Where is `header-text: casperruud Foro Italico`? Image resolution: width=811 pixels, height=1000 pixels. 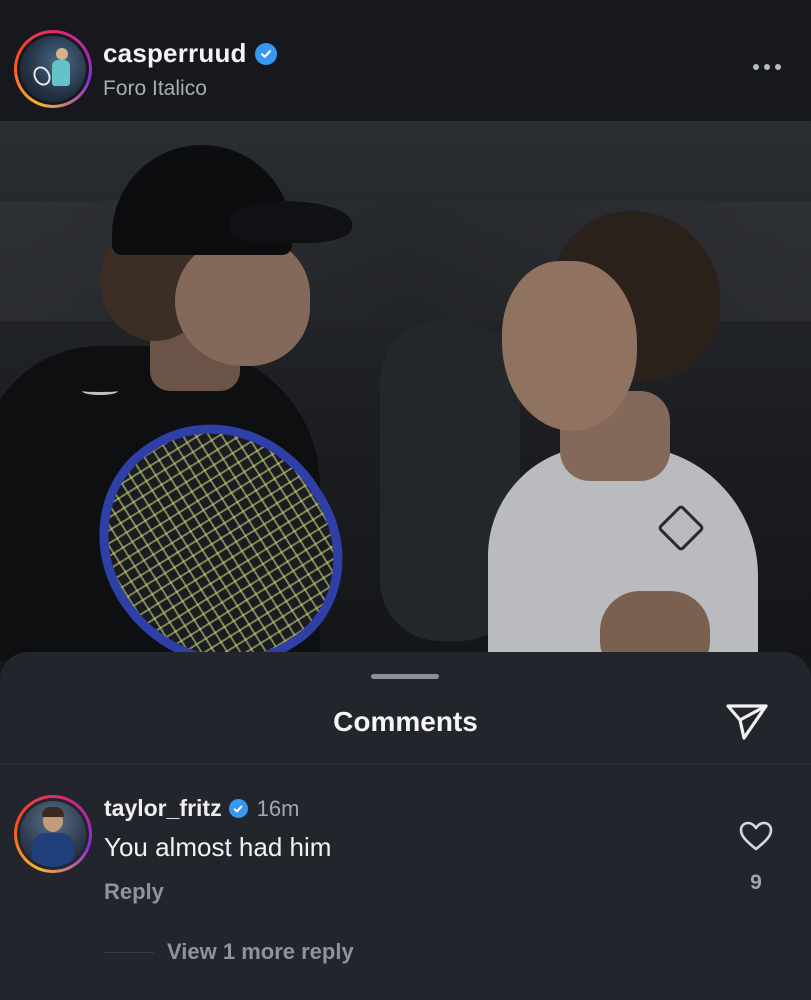
header-text: casperruud Foro Italico is located at coordinates (190, 69).